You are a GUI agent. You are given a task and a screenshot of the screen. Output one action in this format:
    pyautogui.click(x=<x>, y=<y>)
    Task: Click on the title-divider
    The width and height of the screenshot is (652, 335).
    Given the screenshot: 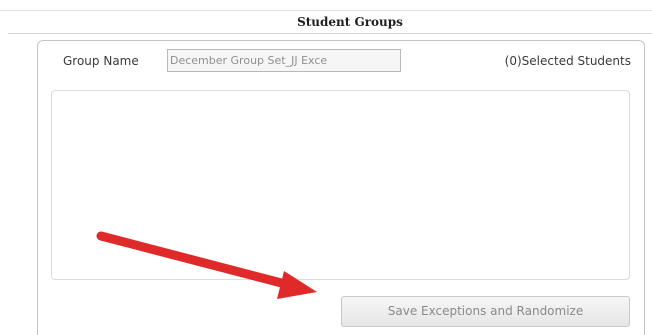 What is the action you would take?
    pyautogui.click(x=330, y=33)
    